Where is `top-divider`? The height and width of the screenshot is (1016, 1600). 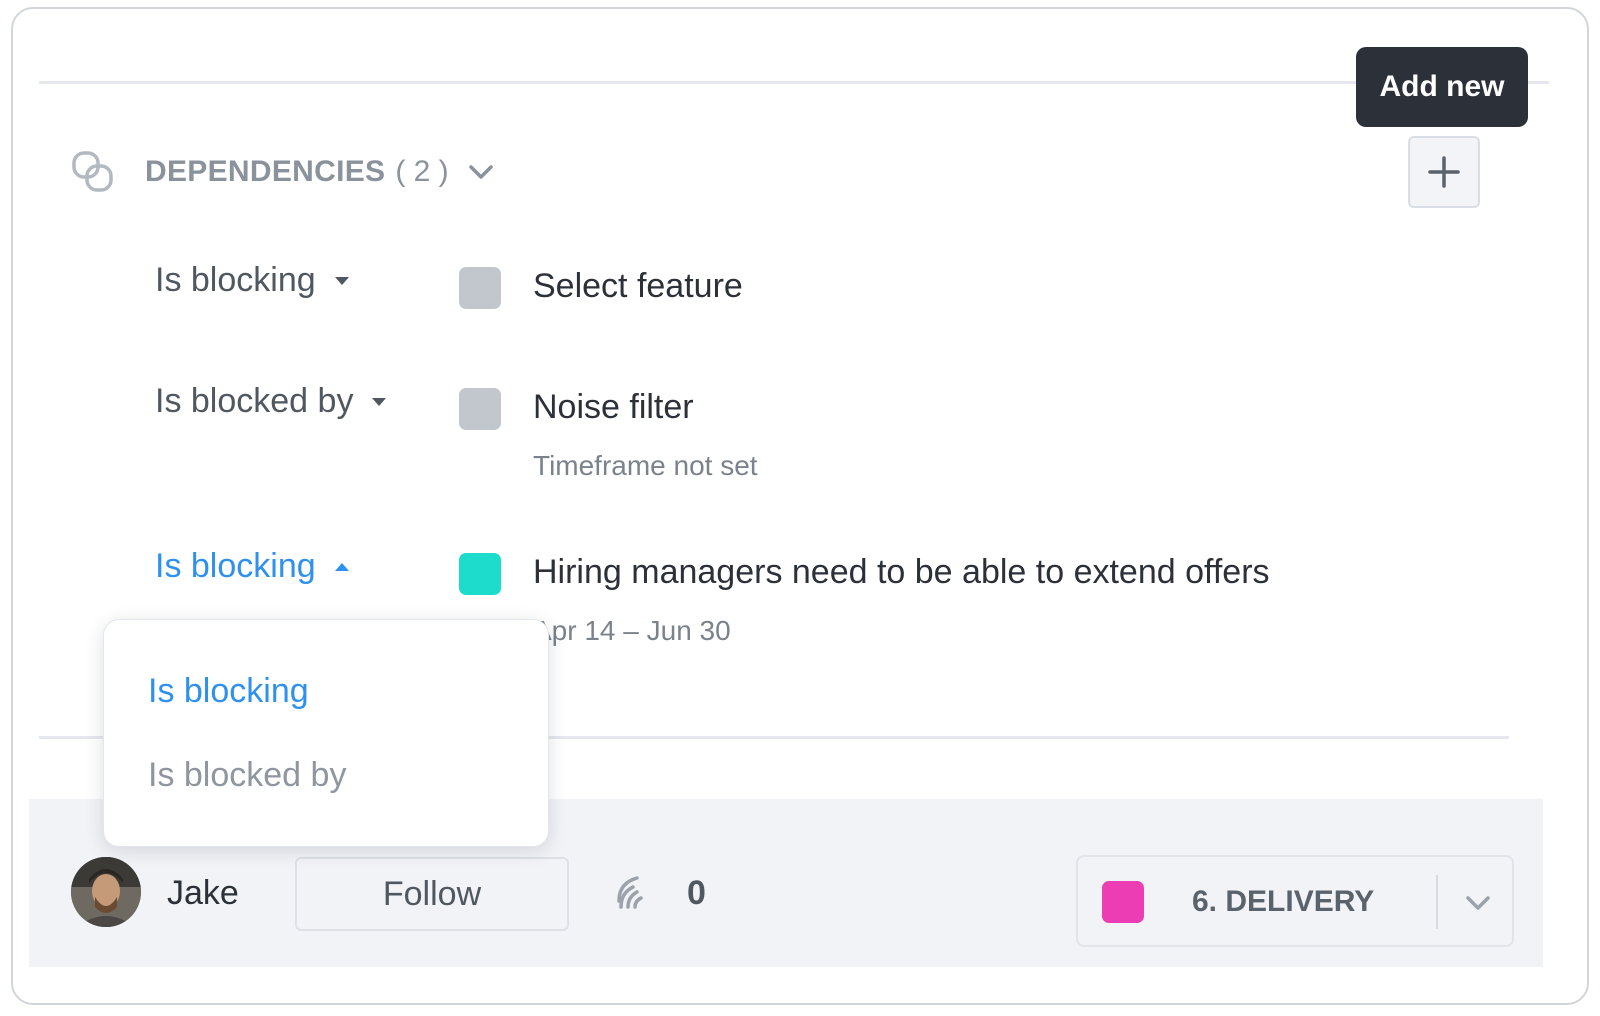 top-divider is located at coordinates (794, 82).